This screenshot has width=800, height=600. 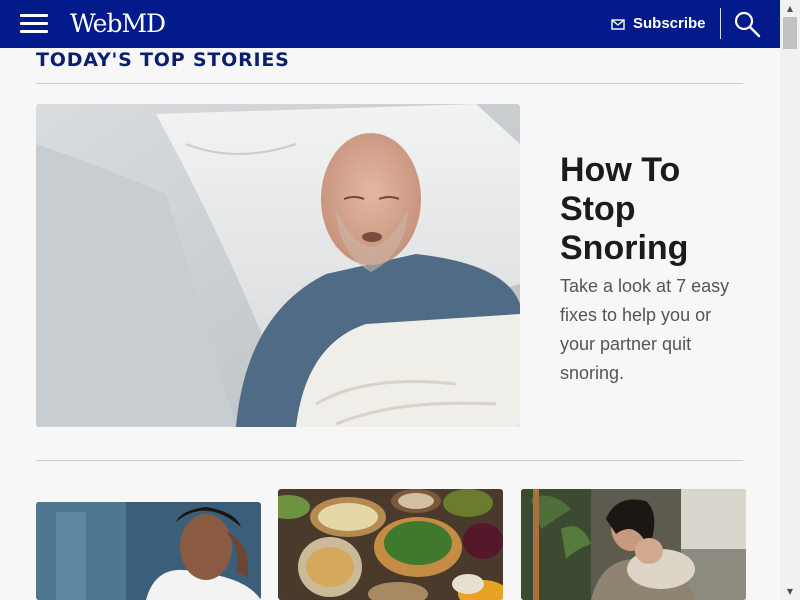 I want to click on header-divider, so click(x=720, y=23).